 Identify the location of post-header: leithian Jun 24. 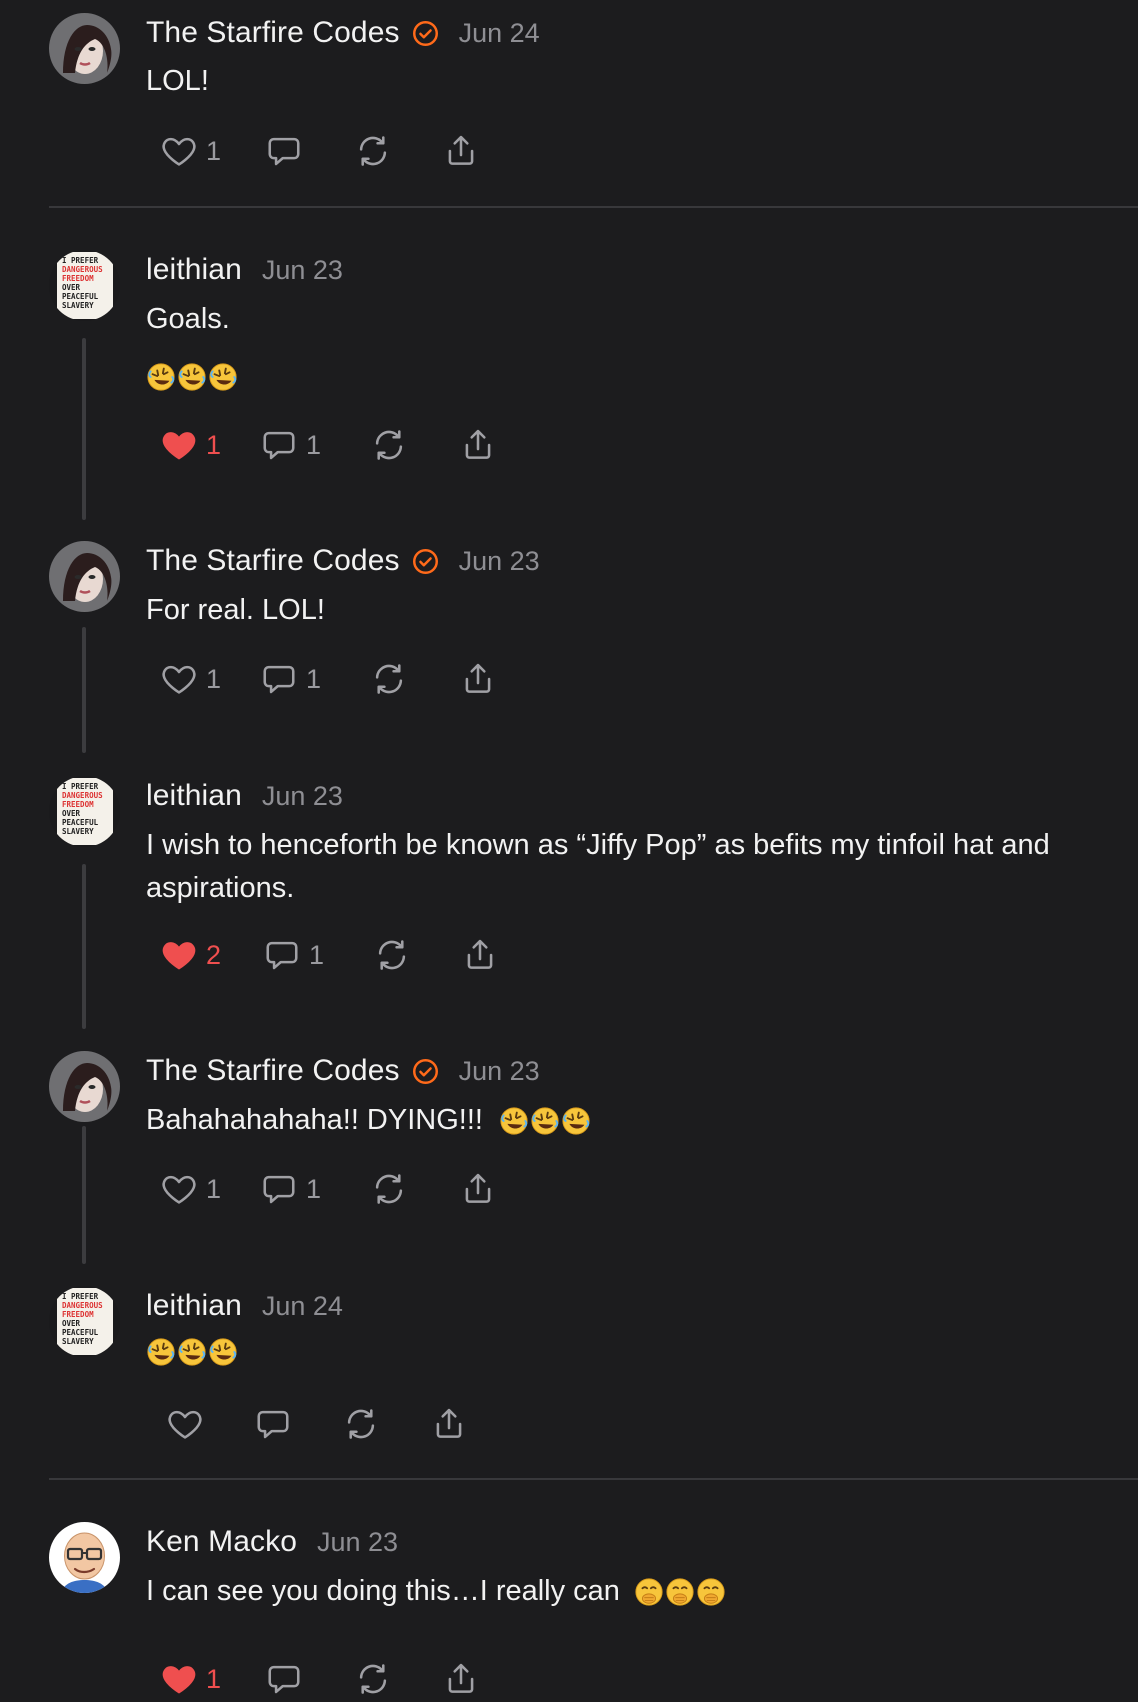
(244, 1306).